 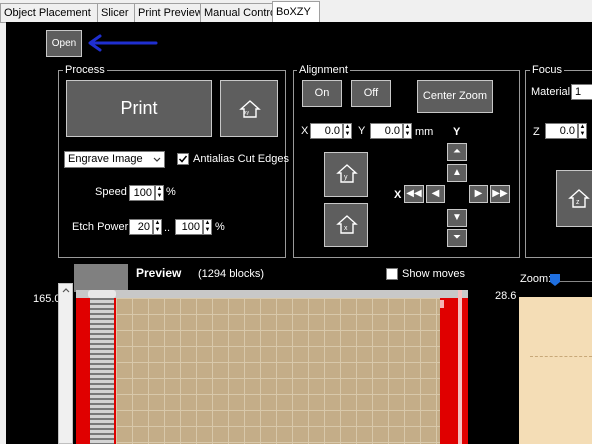 I want to click on zoom-view, so click(x=555, y=370).